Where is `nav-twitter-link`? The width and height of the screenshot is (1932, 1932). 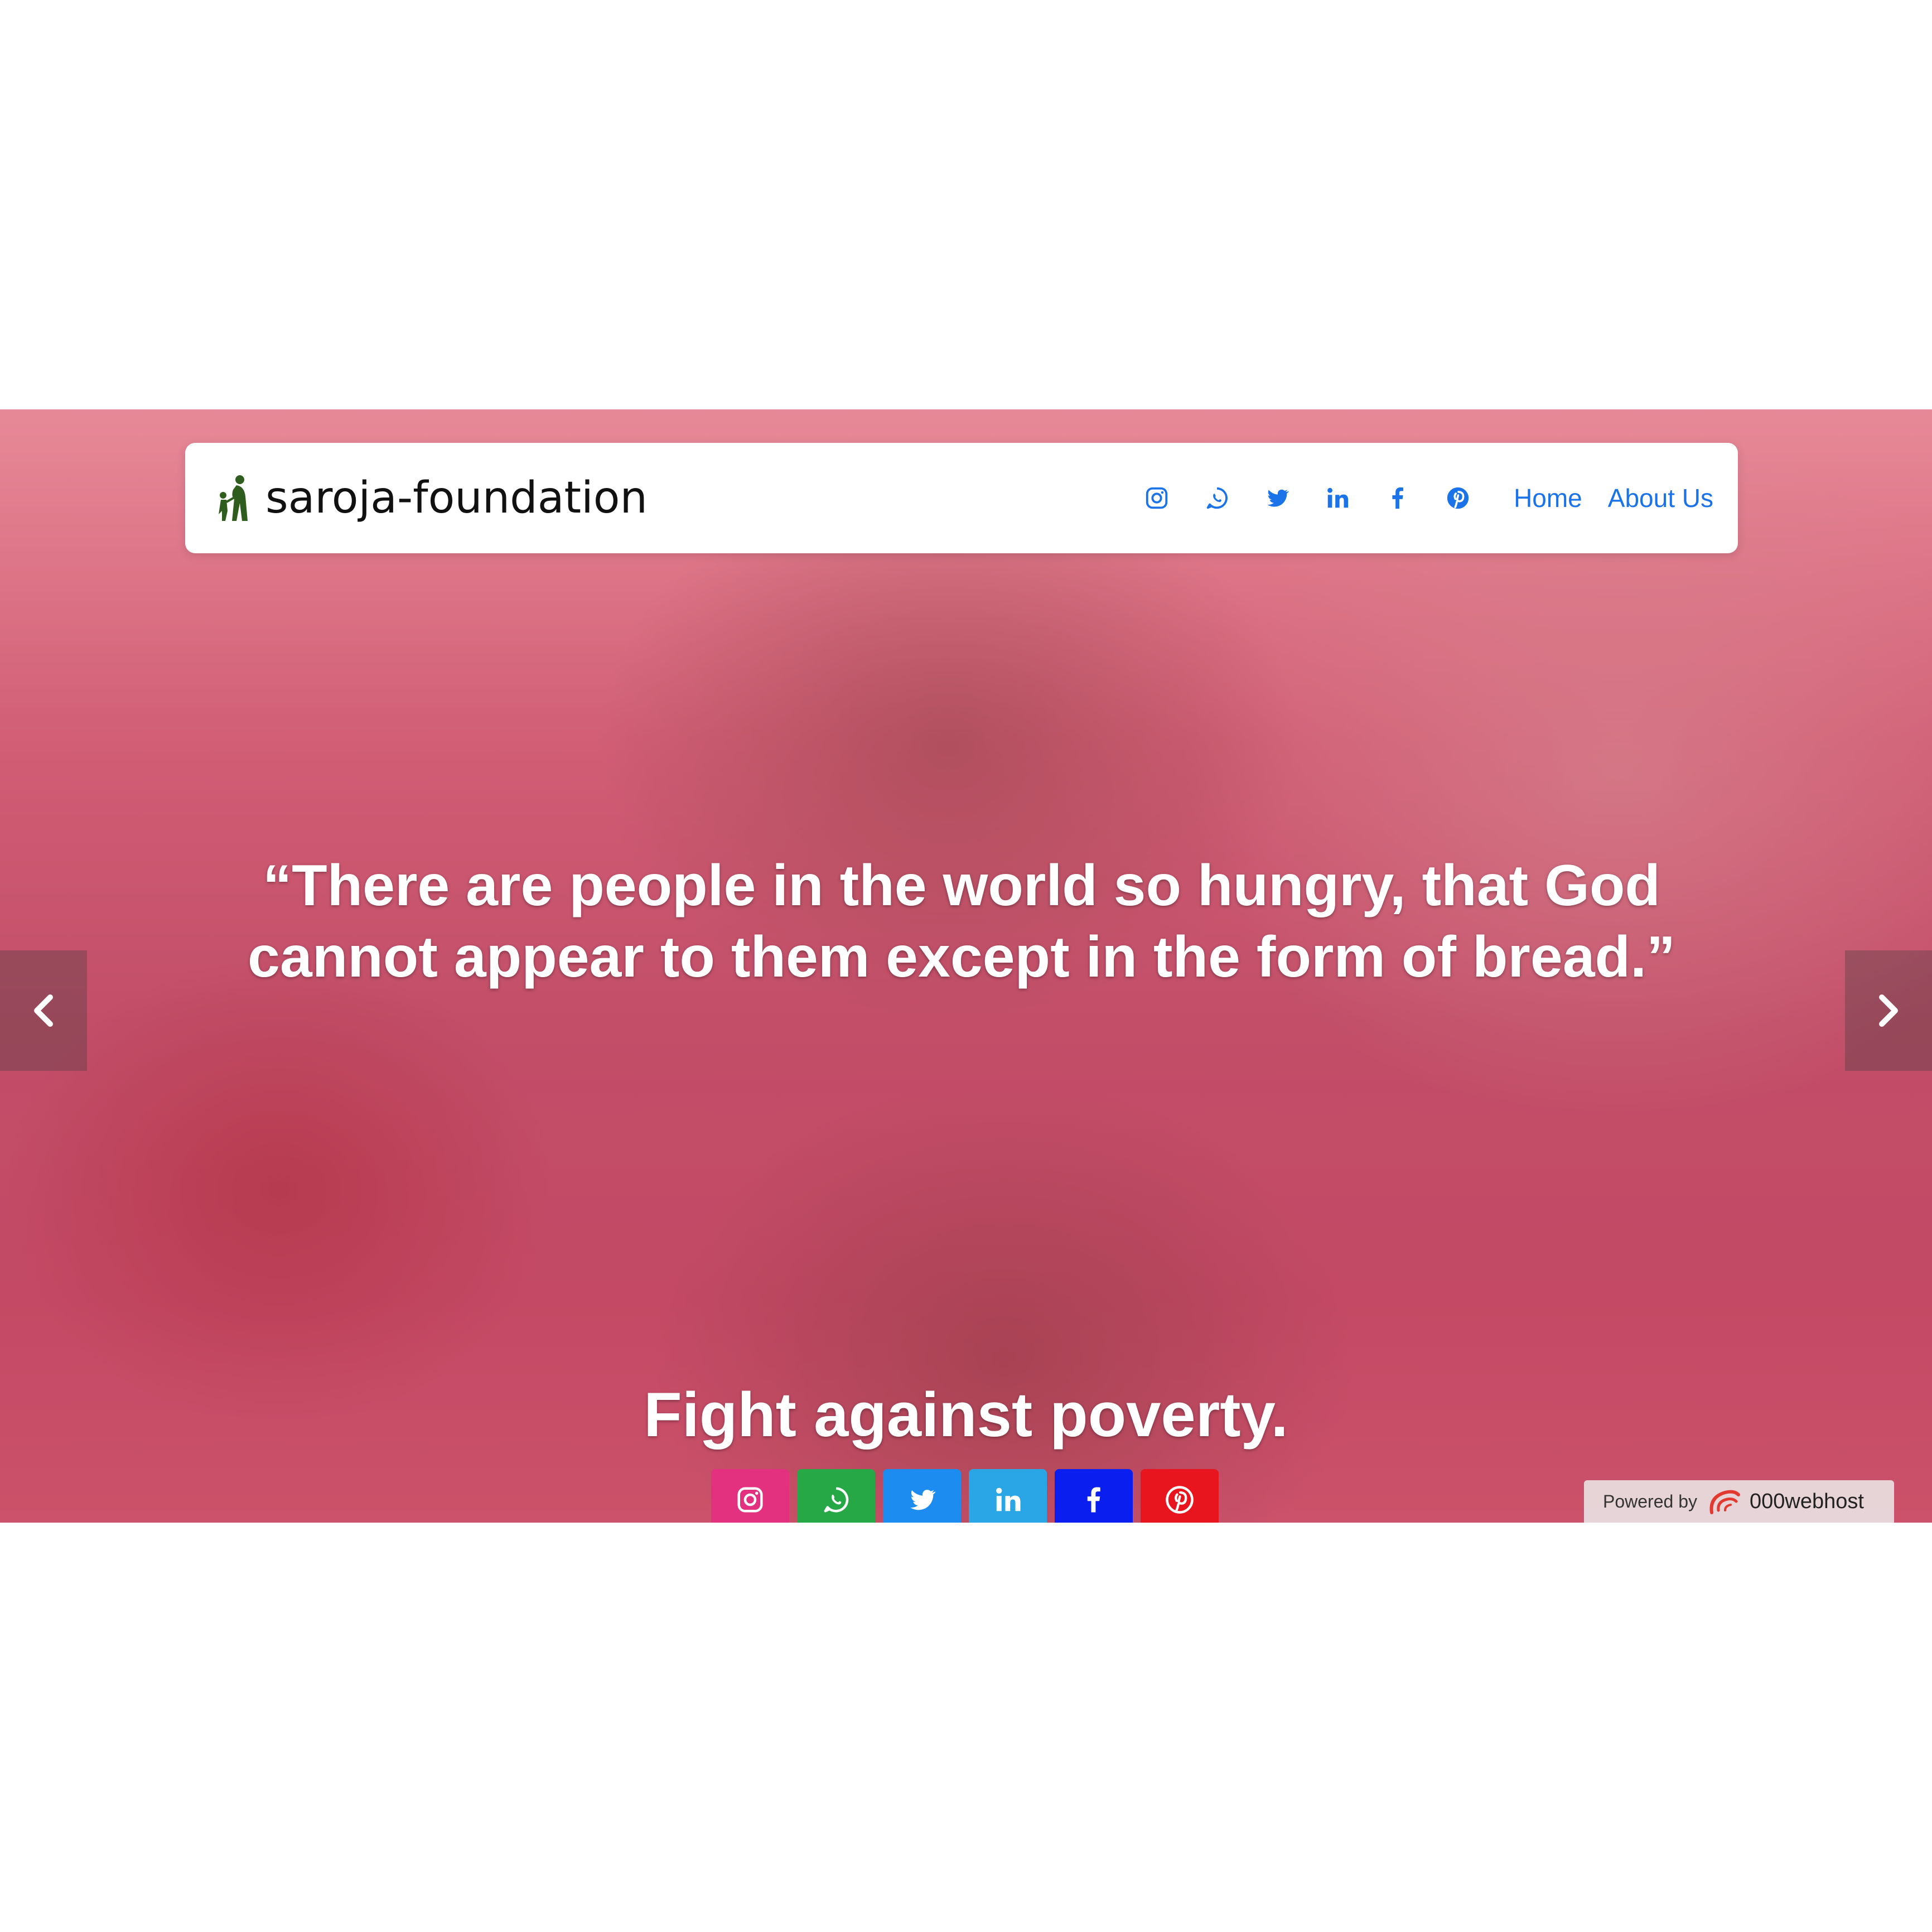
nav-twitter-link is located at coordinates (1277, 498).